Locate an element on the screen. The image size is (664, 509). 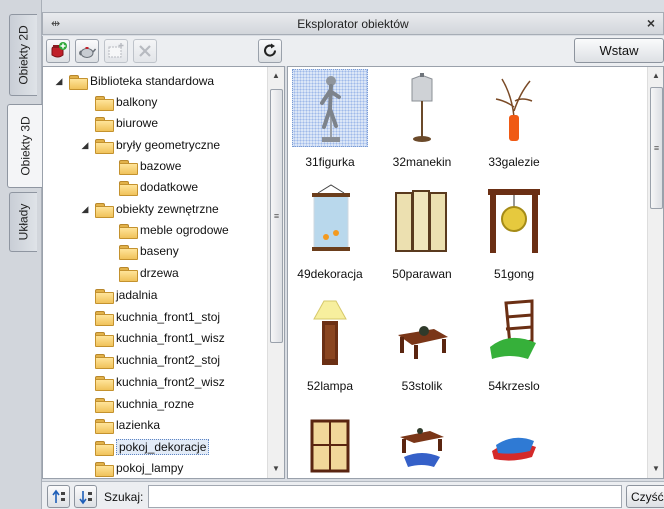
tree-item: kuchnia_front2_stoj is located at coordinates (149, 360).